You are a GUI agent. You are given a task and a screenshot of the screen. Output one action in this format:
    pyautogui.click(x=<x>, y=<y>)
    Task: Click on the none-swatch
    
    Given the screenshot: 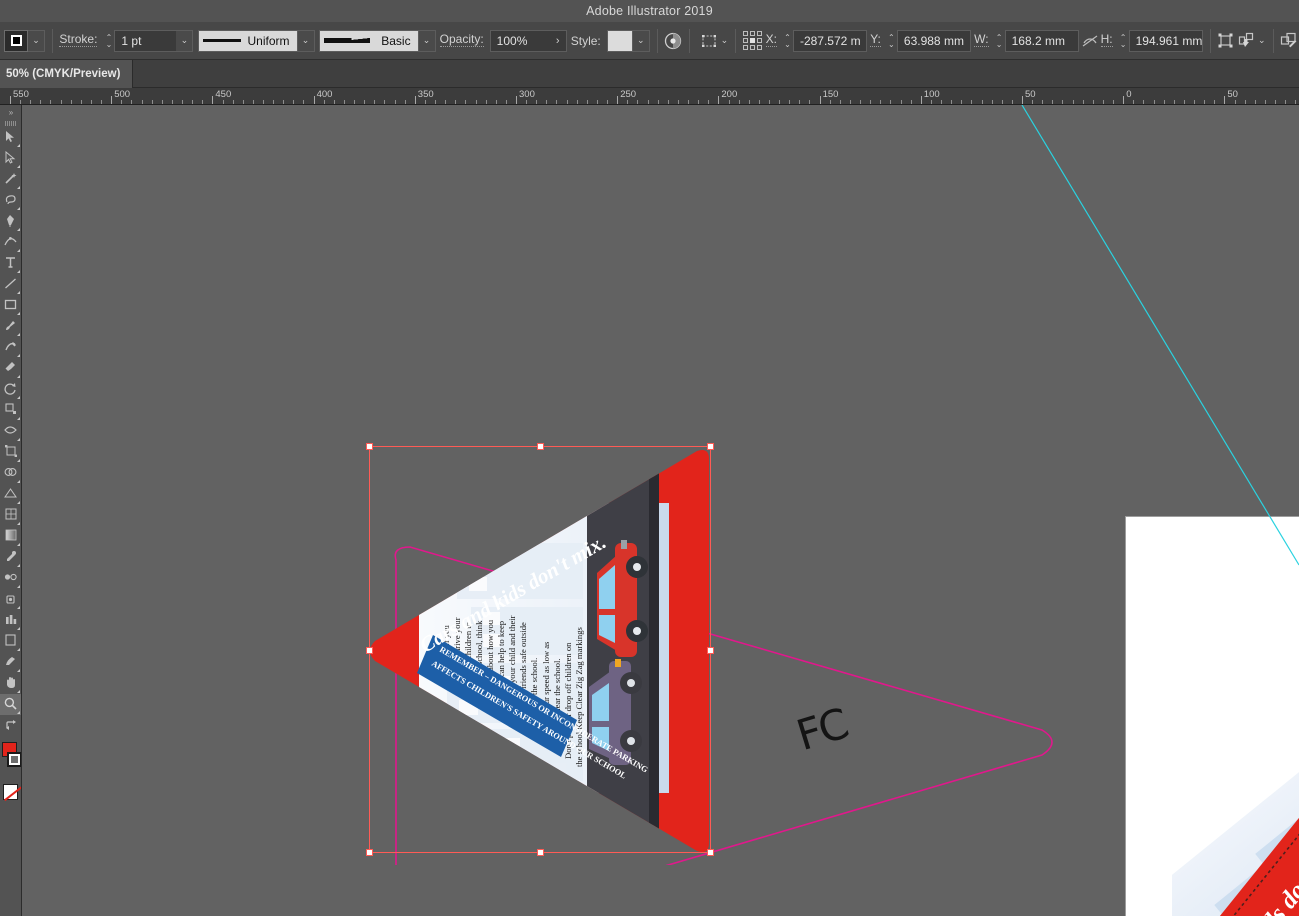 What is the action you would take?
    pyautogui.click(x=10, y=792)
    